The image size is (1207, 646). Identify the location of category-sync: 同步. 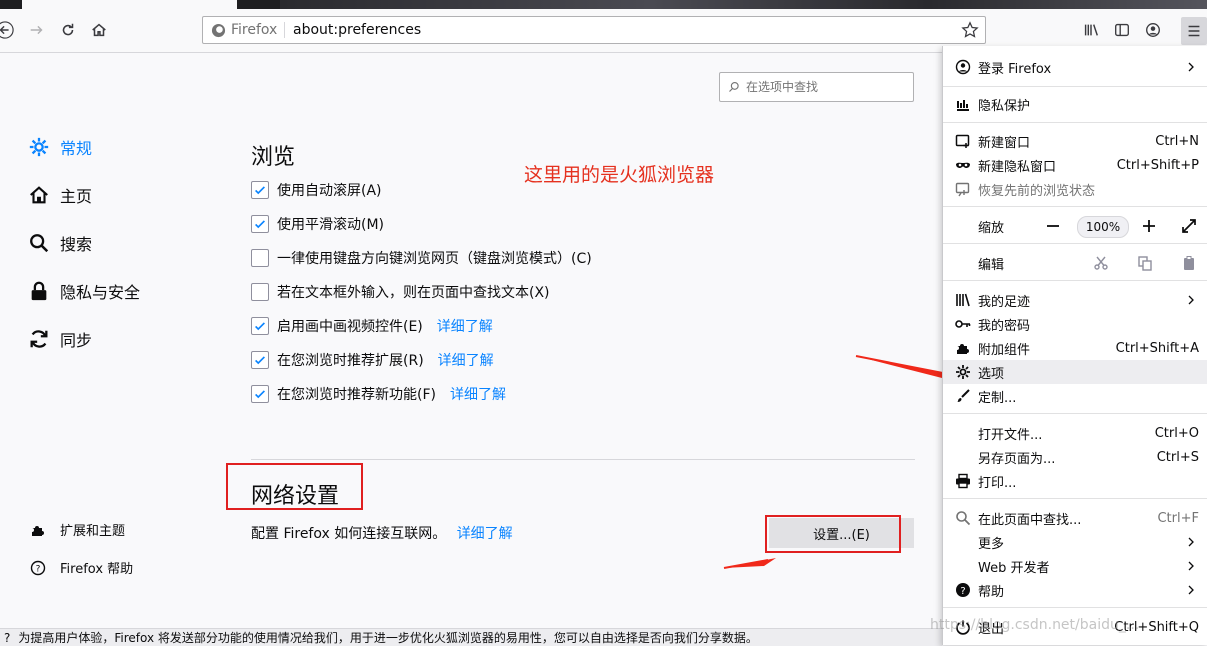
(60, 339).